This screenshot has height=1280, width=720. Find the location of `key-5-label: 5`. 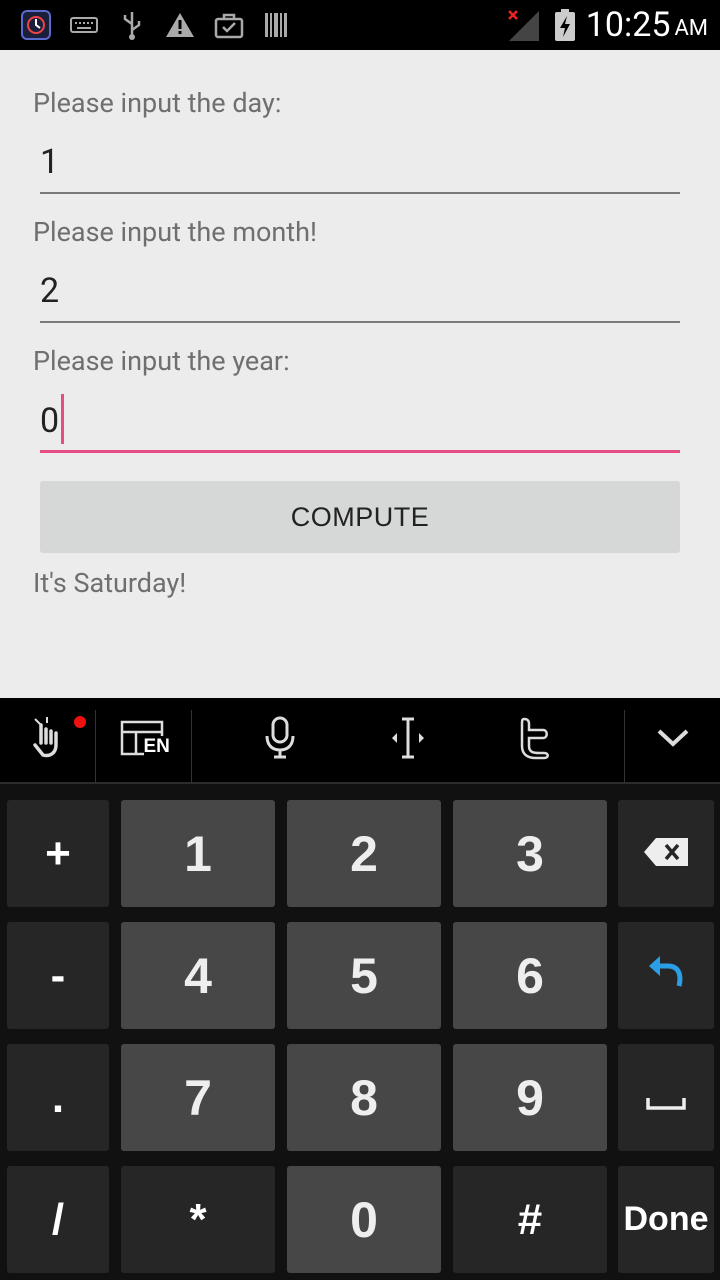

key-5-label: 5 is located at coordinates (364, 975).